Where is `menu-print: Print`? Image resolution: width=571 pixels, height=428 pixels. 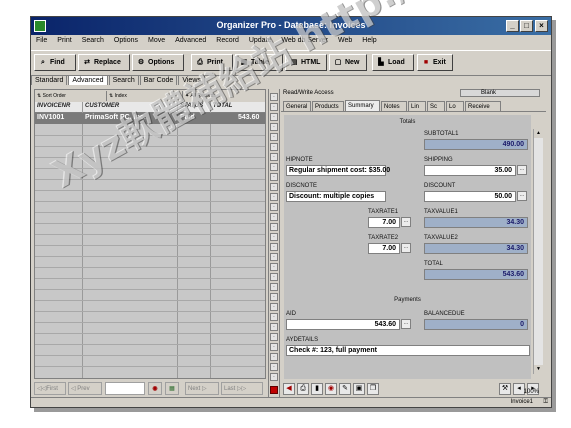 menu-print: Print is located at coordinates (64, 39).